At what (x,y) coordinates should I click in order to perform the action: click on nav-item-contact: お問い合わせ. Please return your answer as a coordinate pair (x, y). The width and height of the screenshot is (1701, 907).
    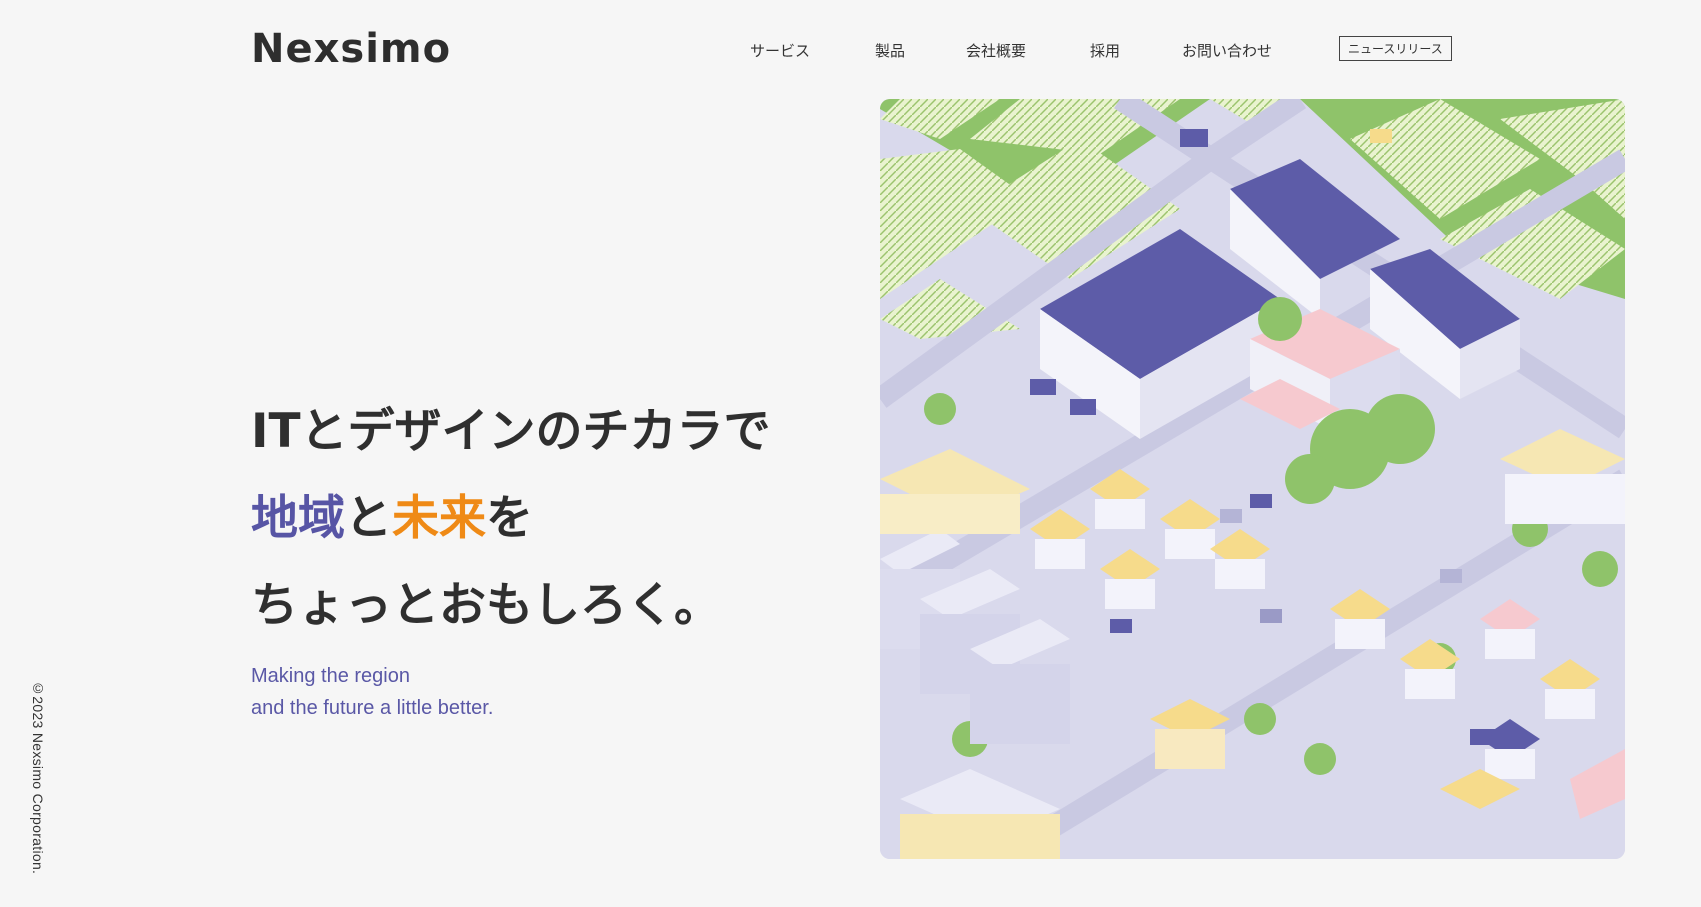
    Looking at the image, I should click on (1227, 50).